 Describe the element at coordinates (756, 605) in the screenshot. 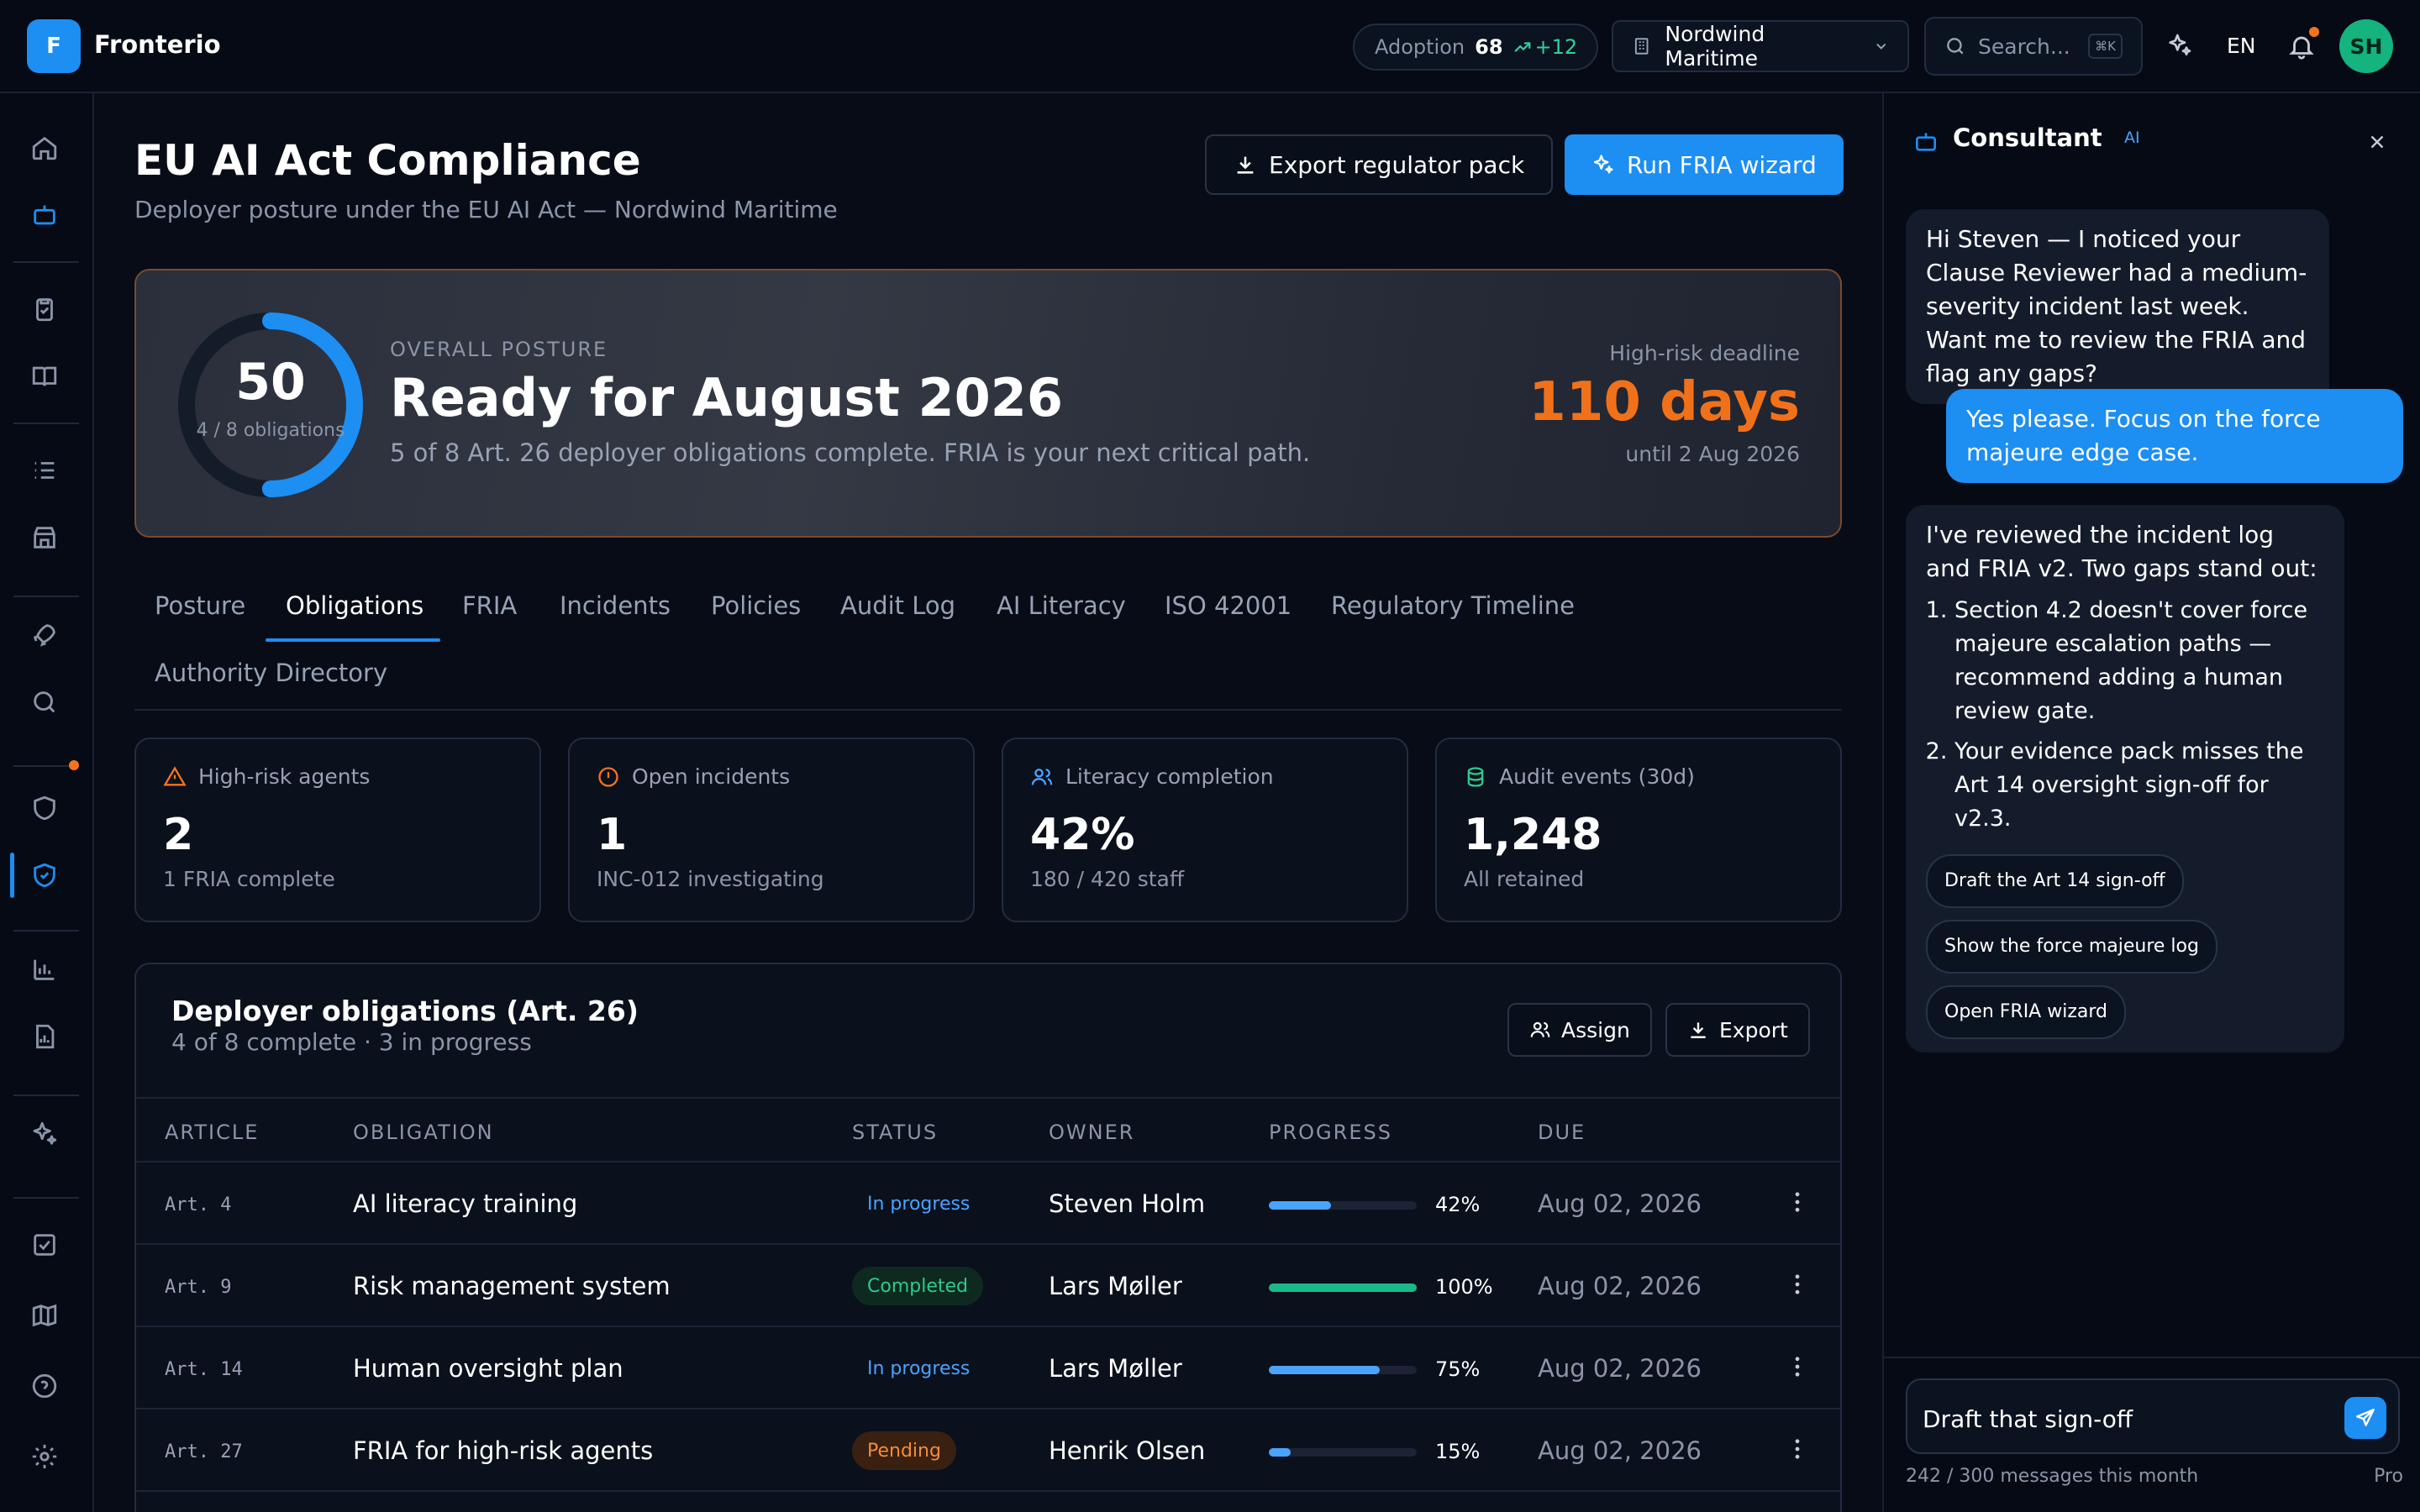

I see `tab-policies: Policies` at that location.